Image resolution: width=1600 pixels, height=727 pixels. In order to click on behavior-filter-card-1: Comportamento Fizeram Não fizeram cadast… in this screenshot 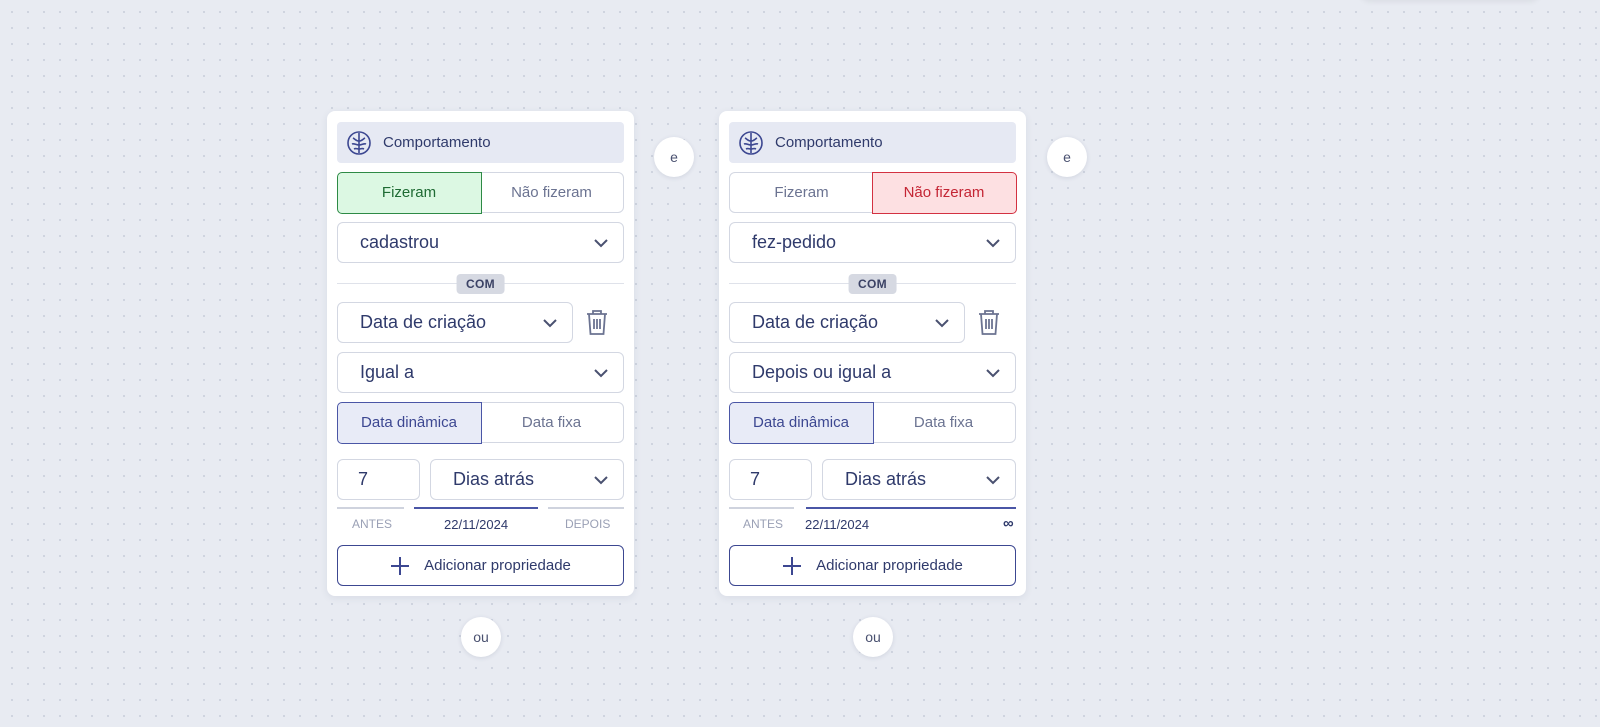, I will do `click(480, 353)`.